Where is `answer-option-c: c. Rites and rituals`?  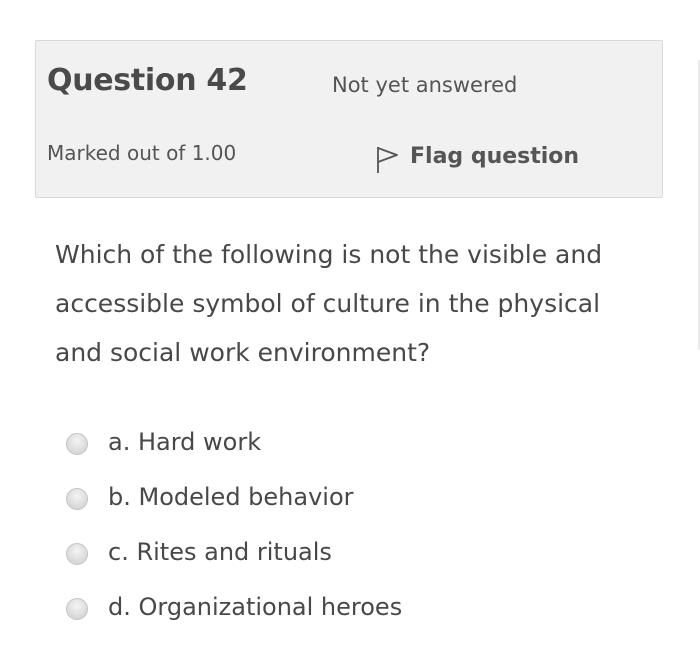
answer-option-c: c. Rites and rituals is located at coordinates (234, 551).